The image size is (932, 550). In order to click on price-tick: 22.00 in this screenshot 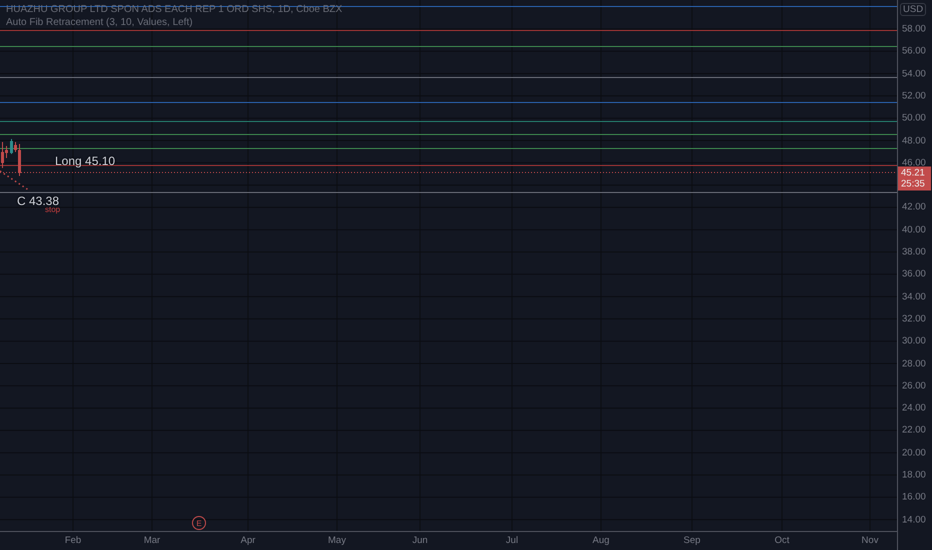, I will do `click(914, 430)`.